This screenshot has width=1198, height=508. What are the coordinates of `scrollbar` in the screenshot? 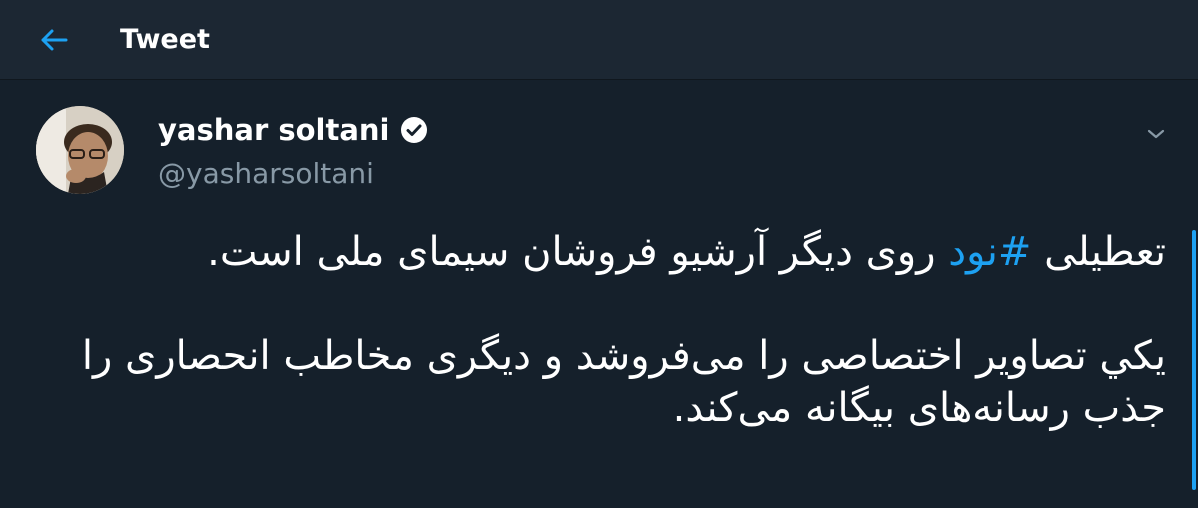 It's located at (1194, 360).